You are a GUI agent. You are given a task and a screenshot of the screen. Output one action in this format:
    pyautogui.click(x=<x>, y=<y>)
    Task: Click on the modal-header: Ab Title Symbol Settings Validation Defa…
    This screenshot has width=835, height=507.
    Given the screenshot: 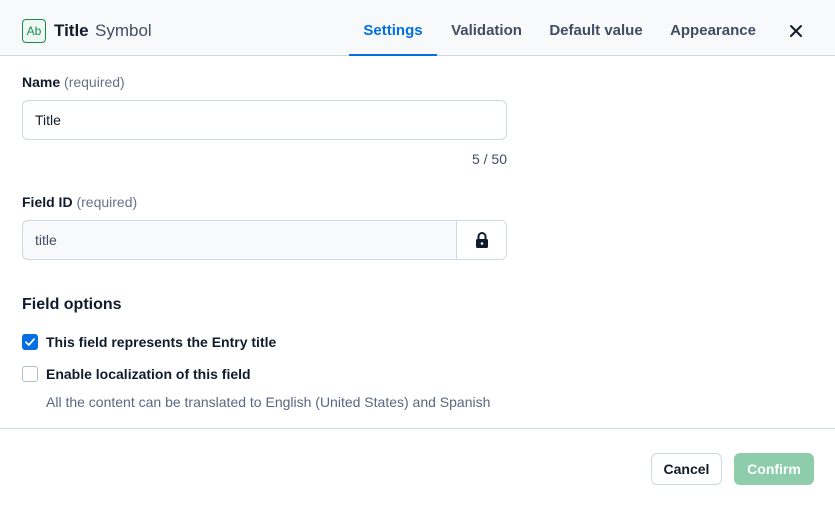 What is the action you would take?
    pyautogui.click(x=417, y=28)
    